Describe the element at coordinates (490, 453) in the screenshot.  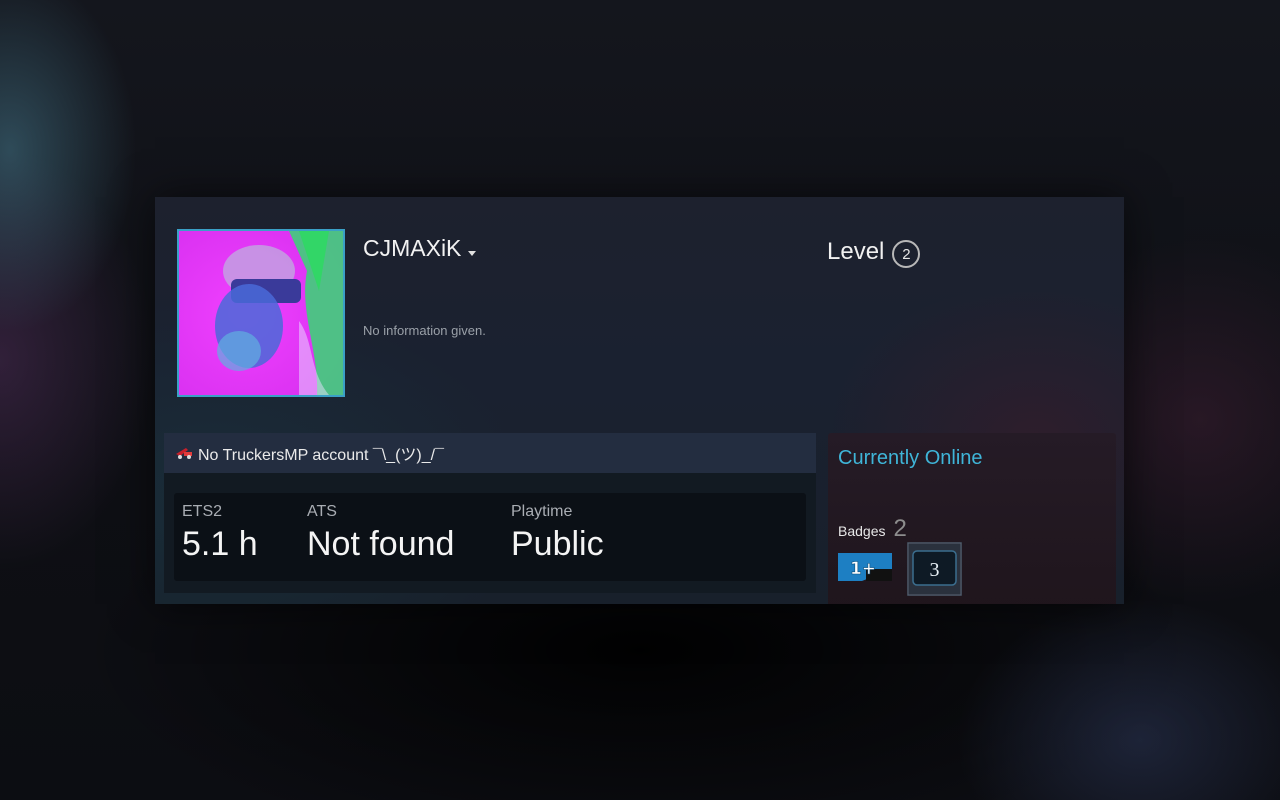
I see `truckersmp-header: No TruckersMP account ¯\_(ツ)_/¯` at that location.